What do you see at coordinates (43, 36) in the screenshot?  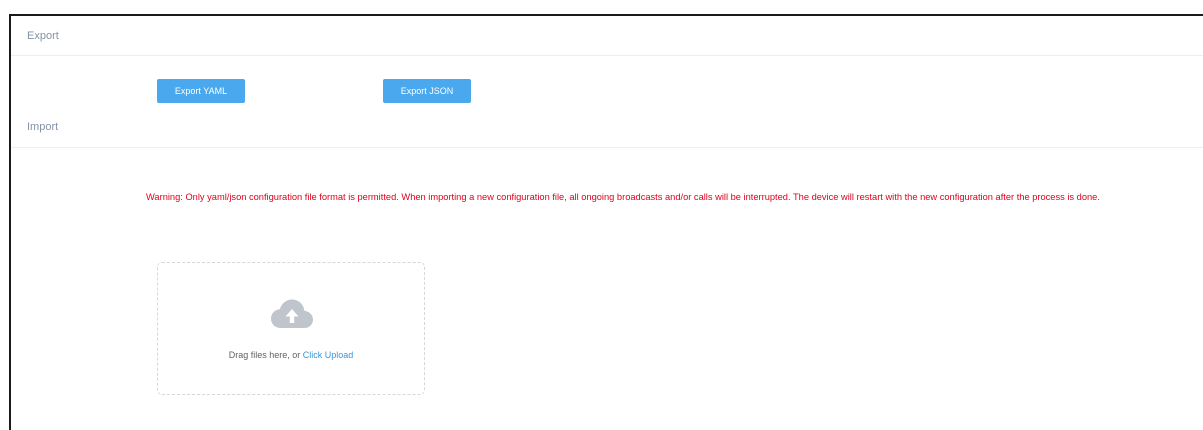 I see `export-section-title: Export` at bounding box center [43, 36].